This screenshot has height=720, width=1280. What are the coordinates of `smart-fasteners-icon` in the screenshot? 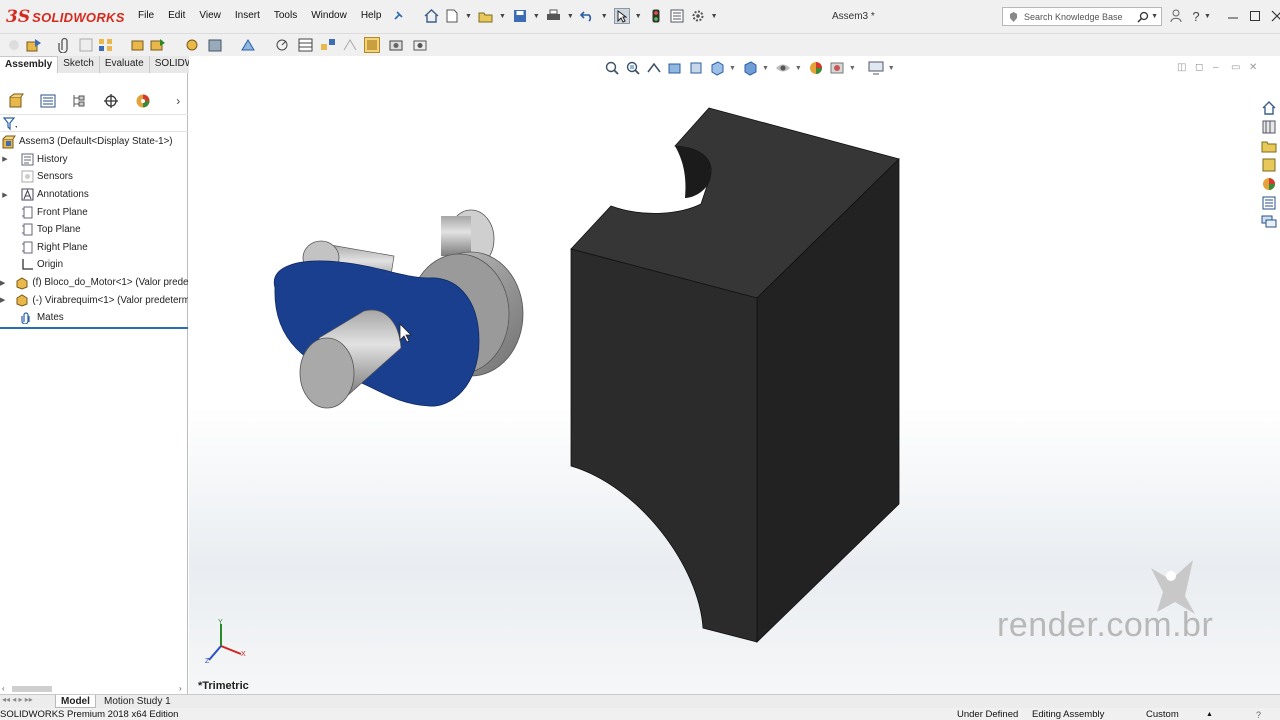 It's located at (138, 45).